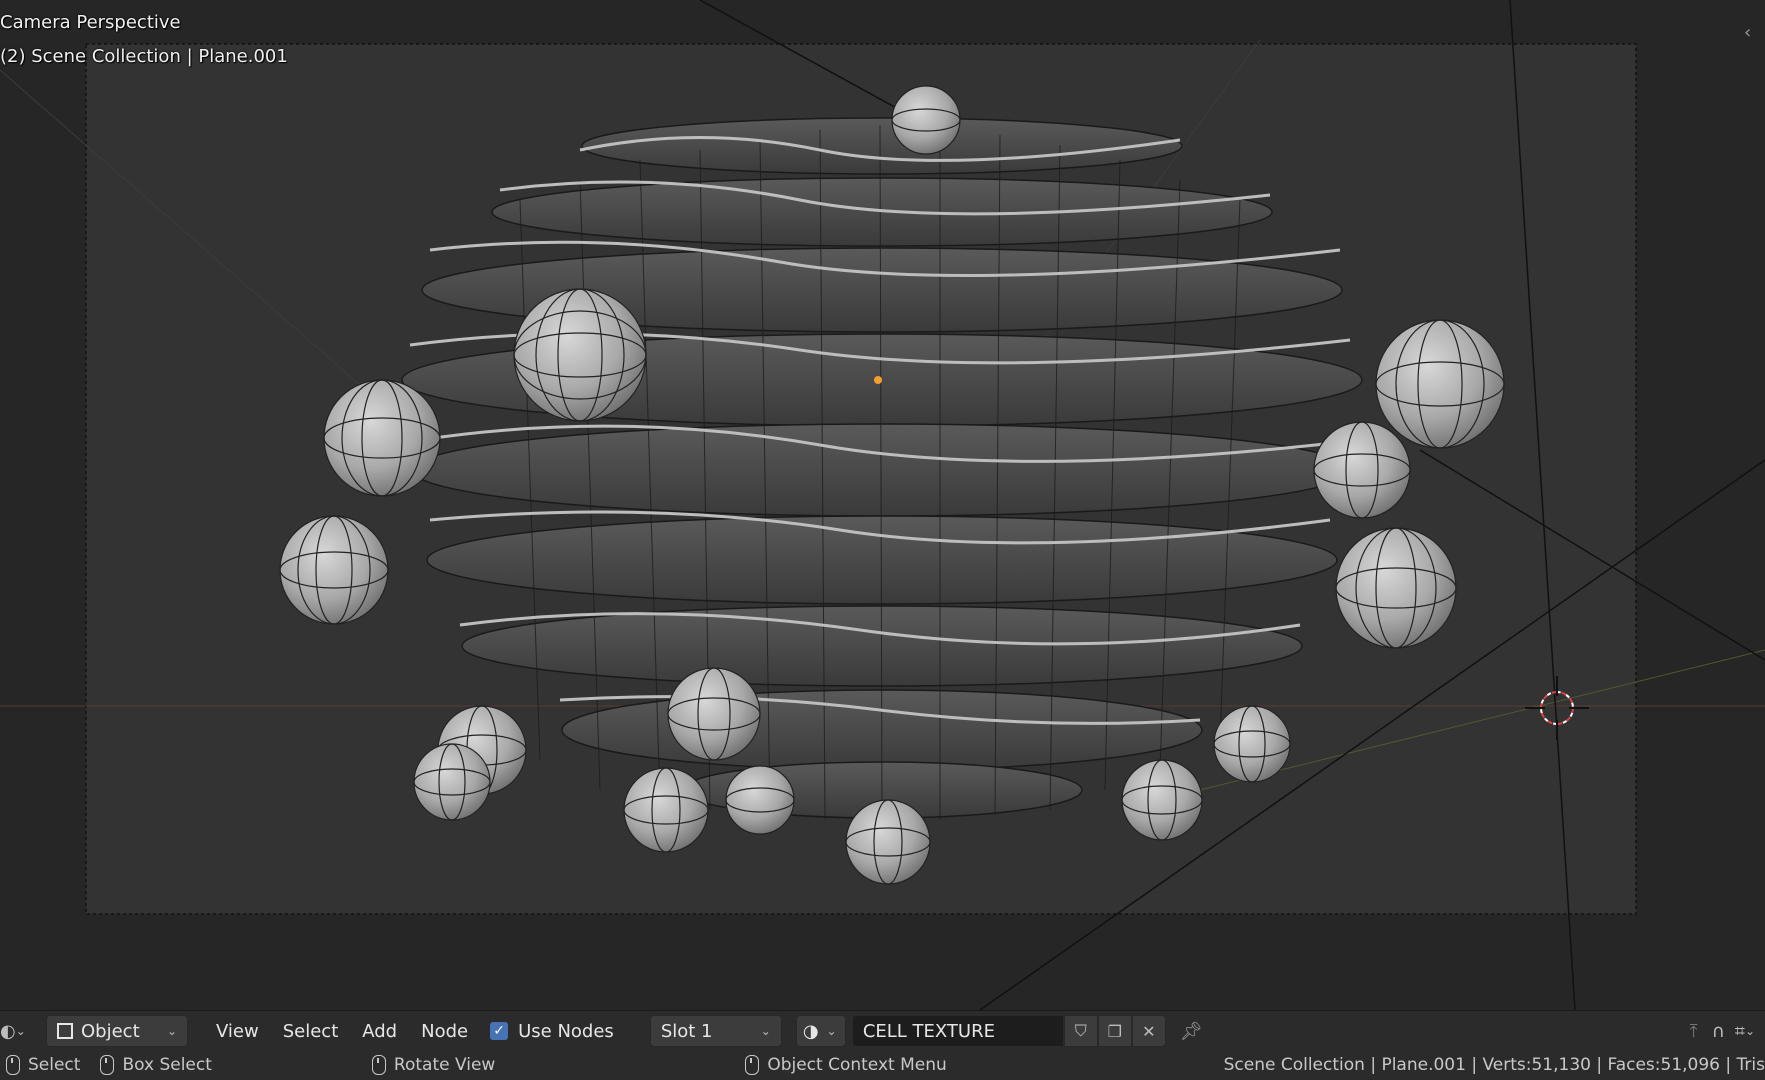 The width and height of the screenshot is (1765, 1080). What do you see at coordinates (444, 1065) in the screenshot?
I see `status-rotate-view-label: Rotate View` at bounding box center [444, 1065].